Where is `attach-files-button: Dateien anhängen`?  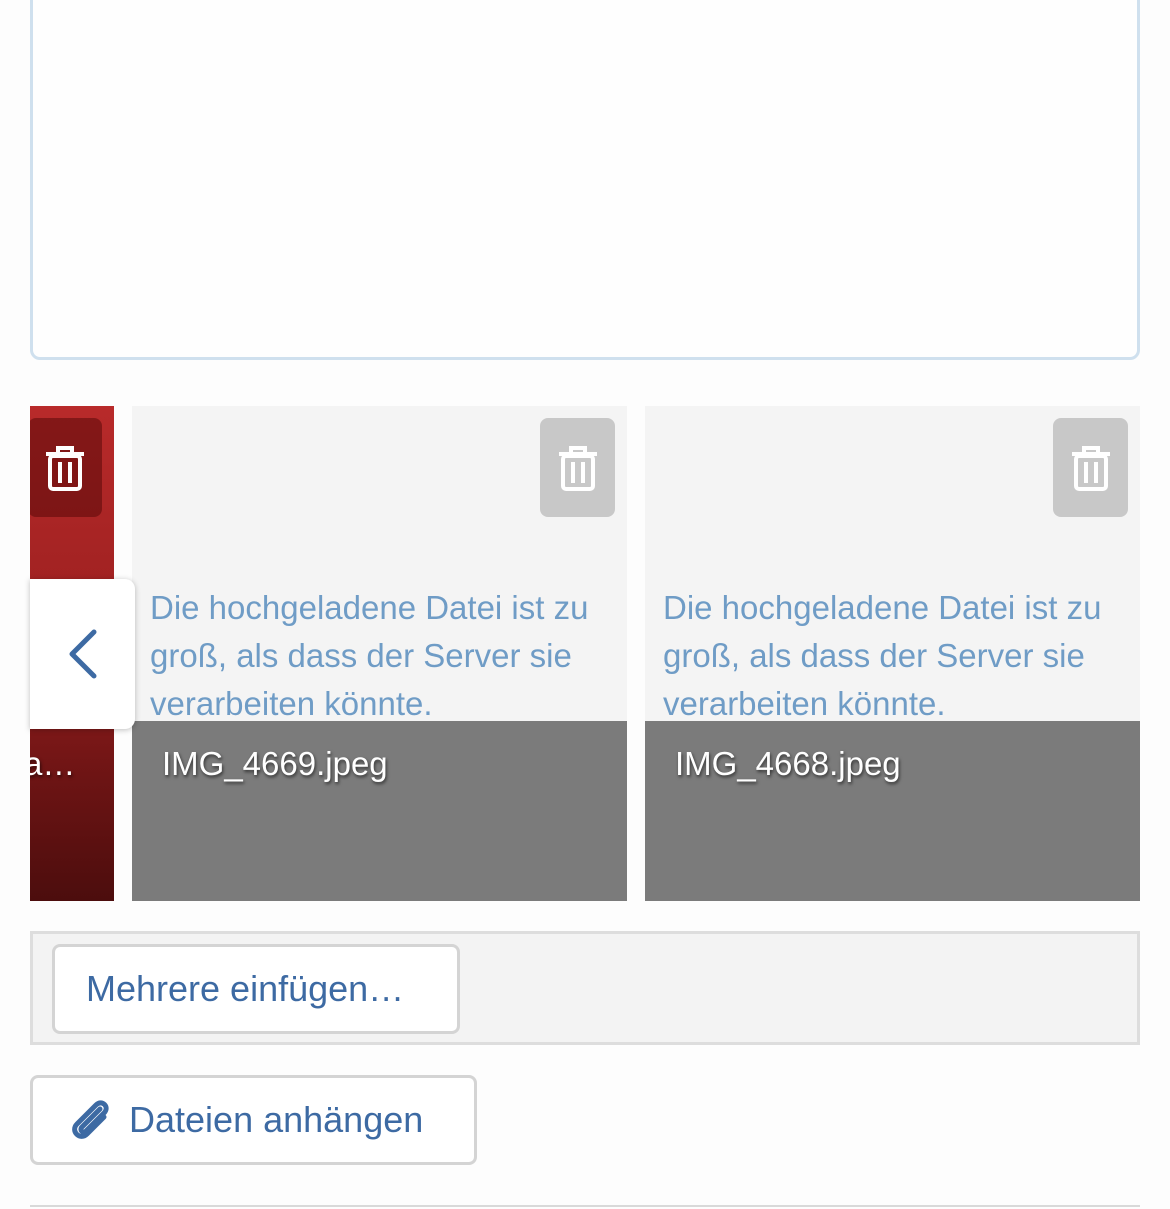 attach-files-button: Dateien anhängen is located at coordinates (253, 1120).